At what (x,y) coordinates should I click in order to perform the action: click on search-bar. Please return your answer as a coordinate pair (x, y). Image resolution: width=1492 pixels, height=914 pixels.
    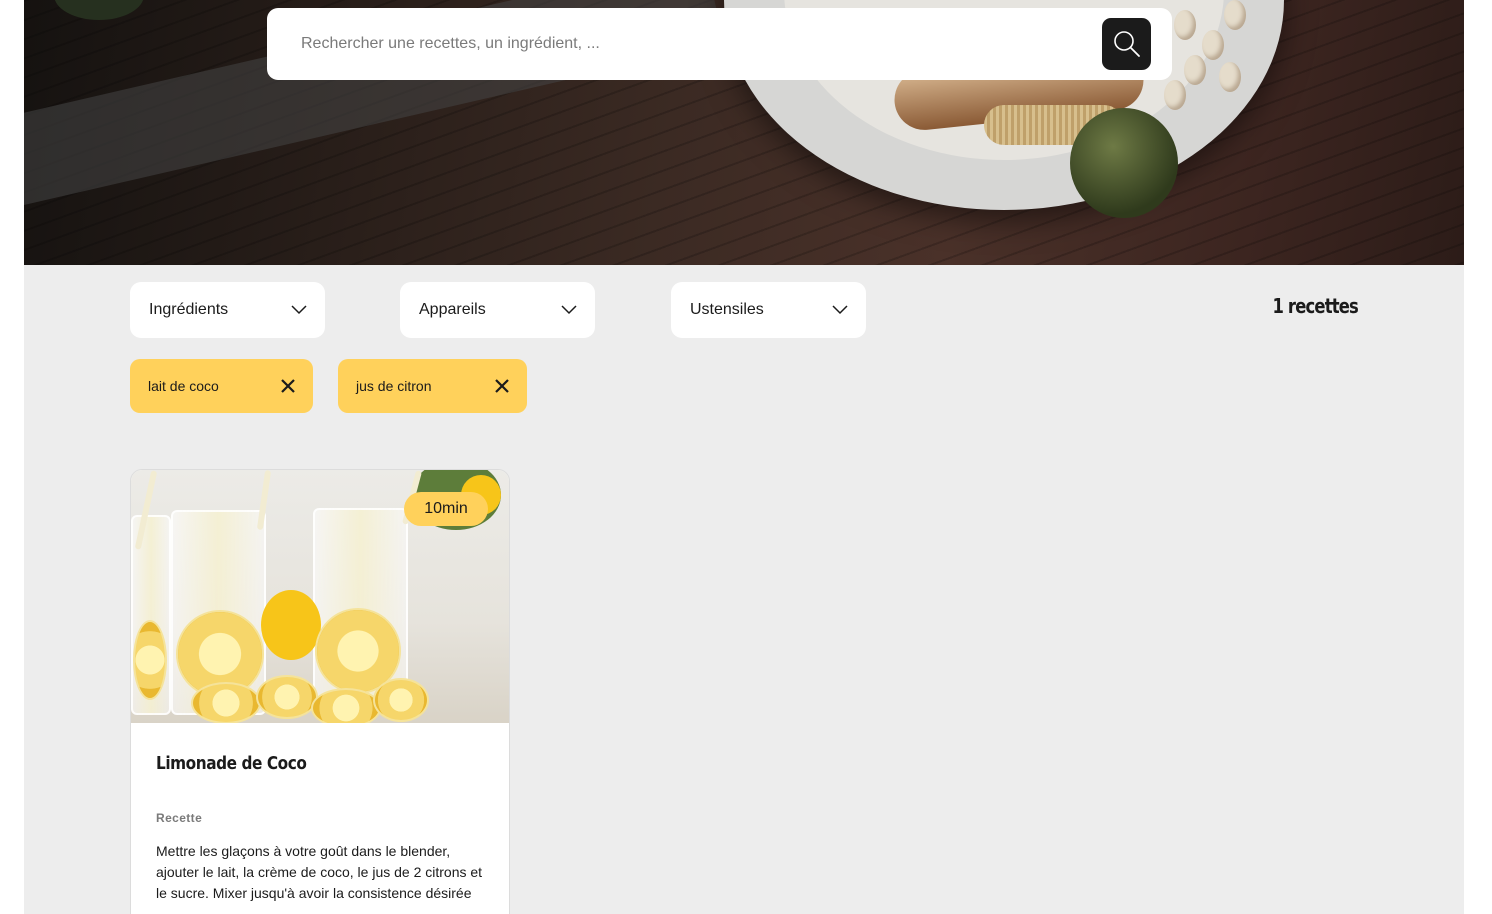
    Looking at the image, I should click on (719, 44).